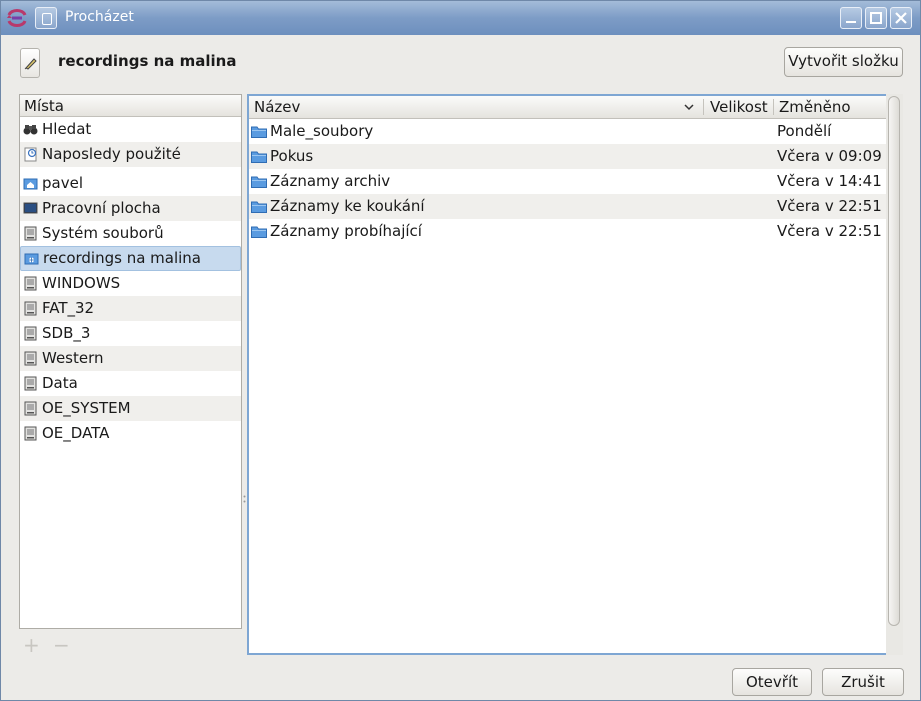  I want to click on column-name-header: Název, so click(277, 107).